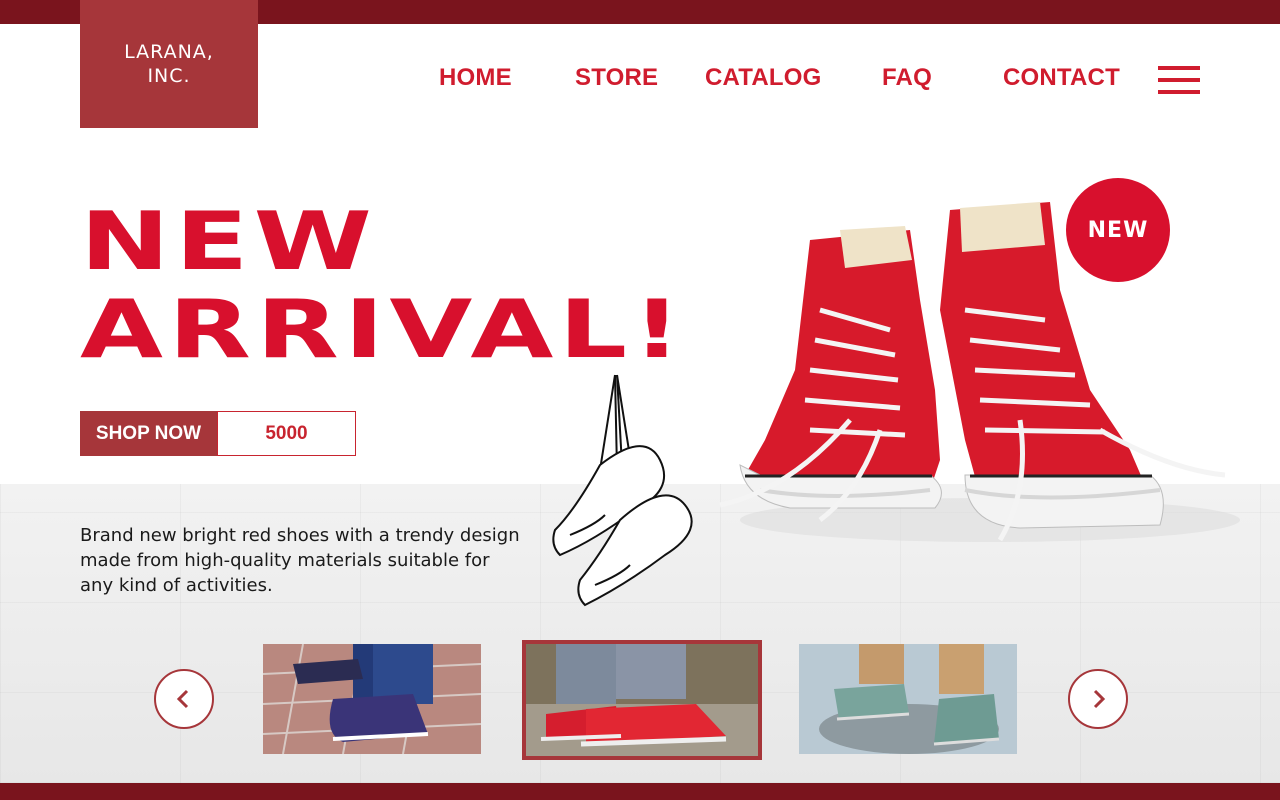 This screenshot has width=1280, height=800. Describe the element at coordinates (148, 433) in the screenshot. I see `shop-now-button: SHOP NOW` at that location.